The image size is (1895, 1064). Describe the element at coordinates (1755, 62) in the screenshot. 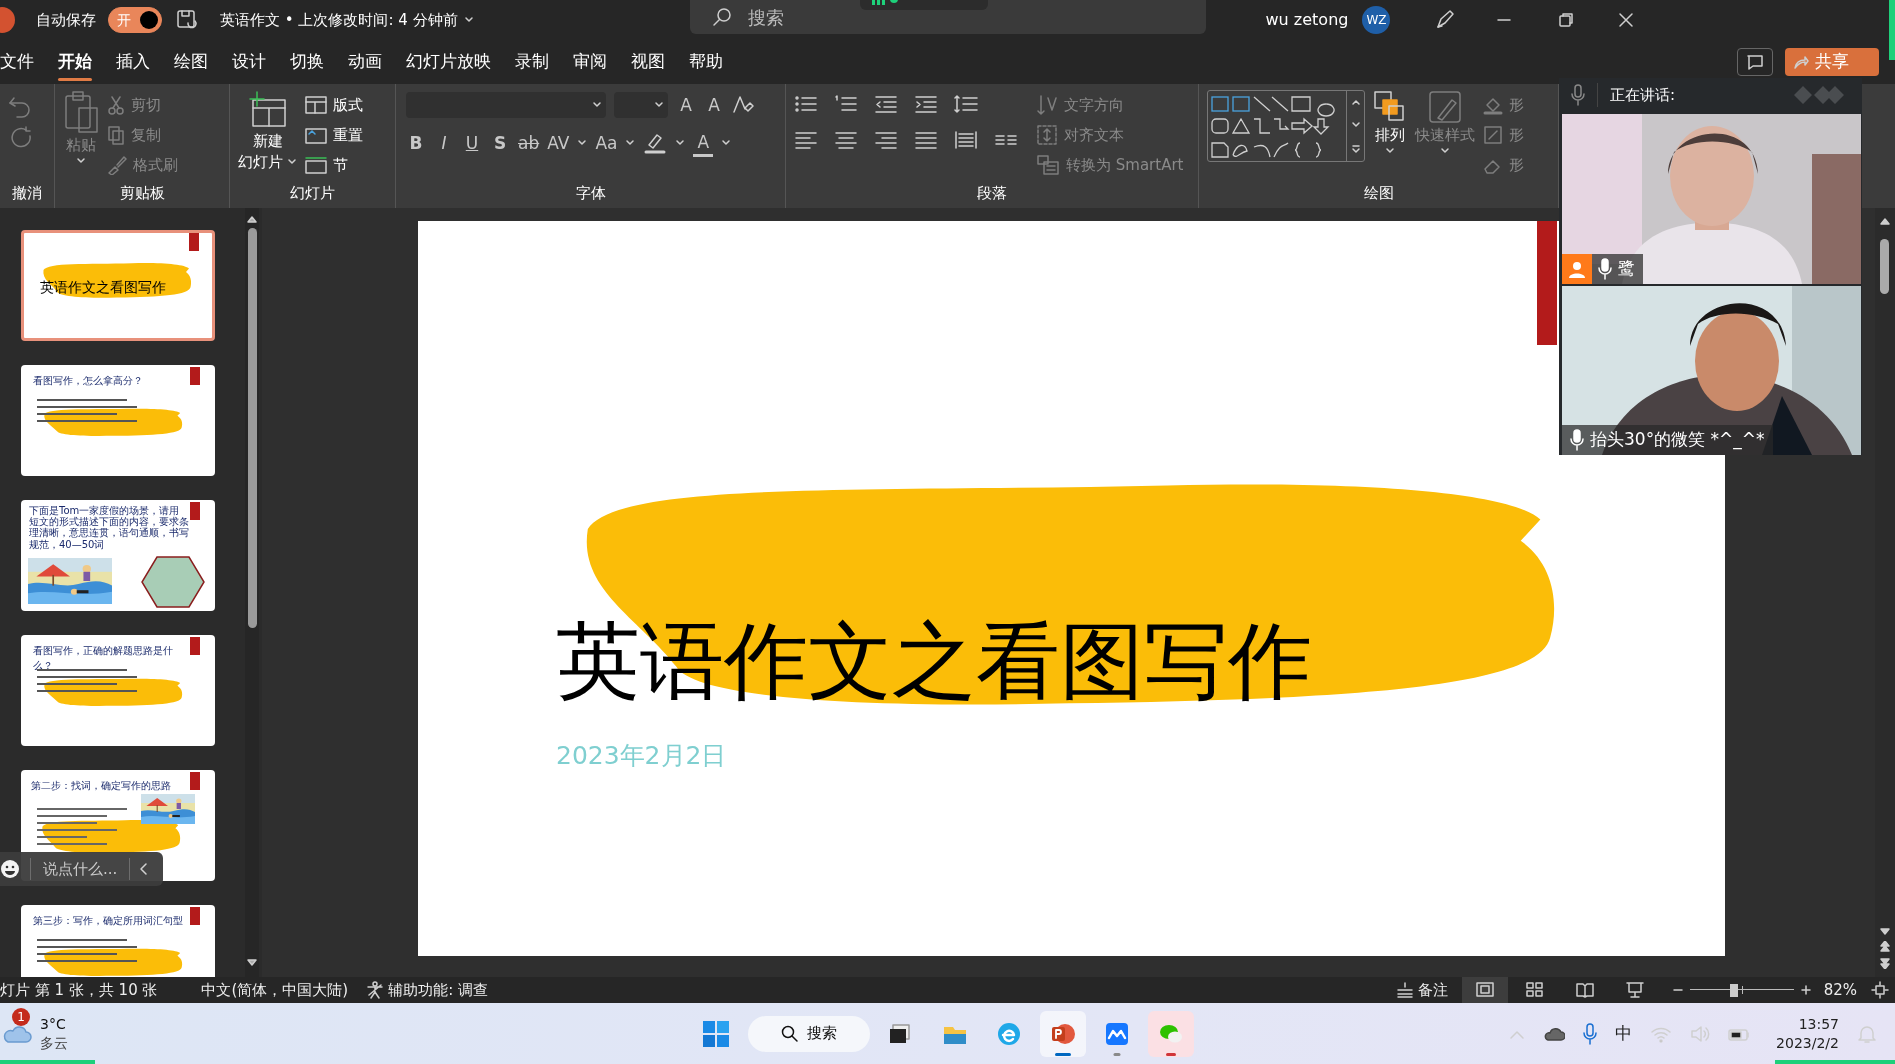

I see `comments-button` at that location.